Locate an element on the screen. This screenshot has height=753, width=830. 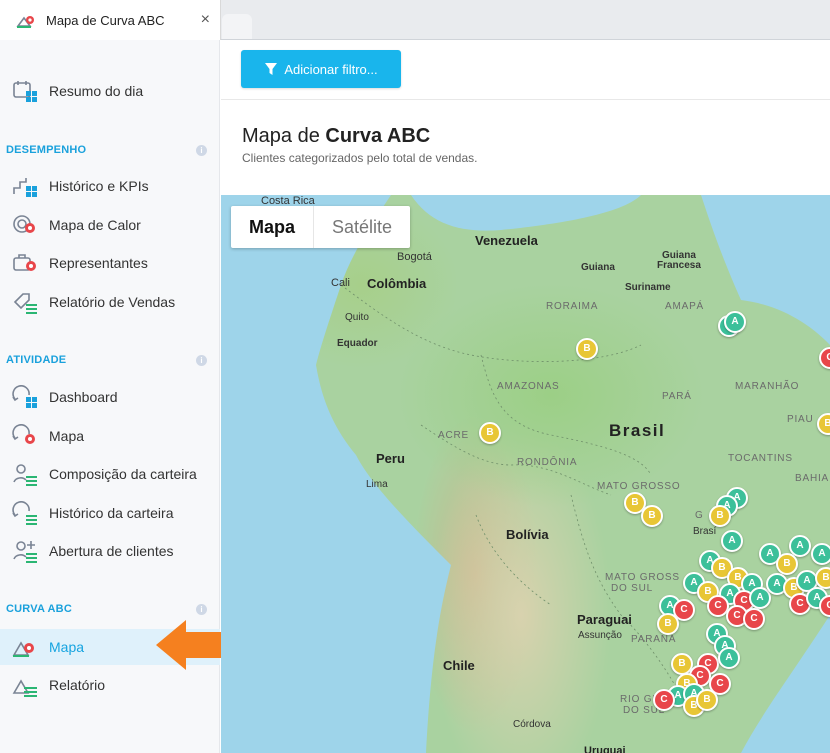
sidebar-item-label: Histórico da carteira is located at coordinates (111, 513).